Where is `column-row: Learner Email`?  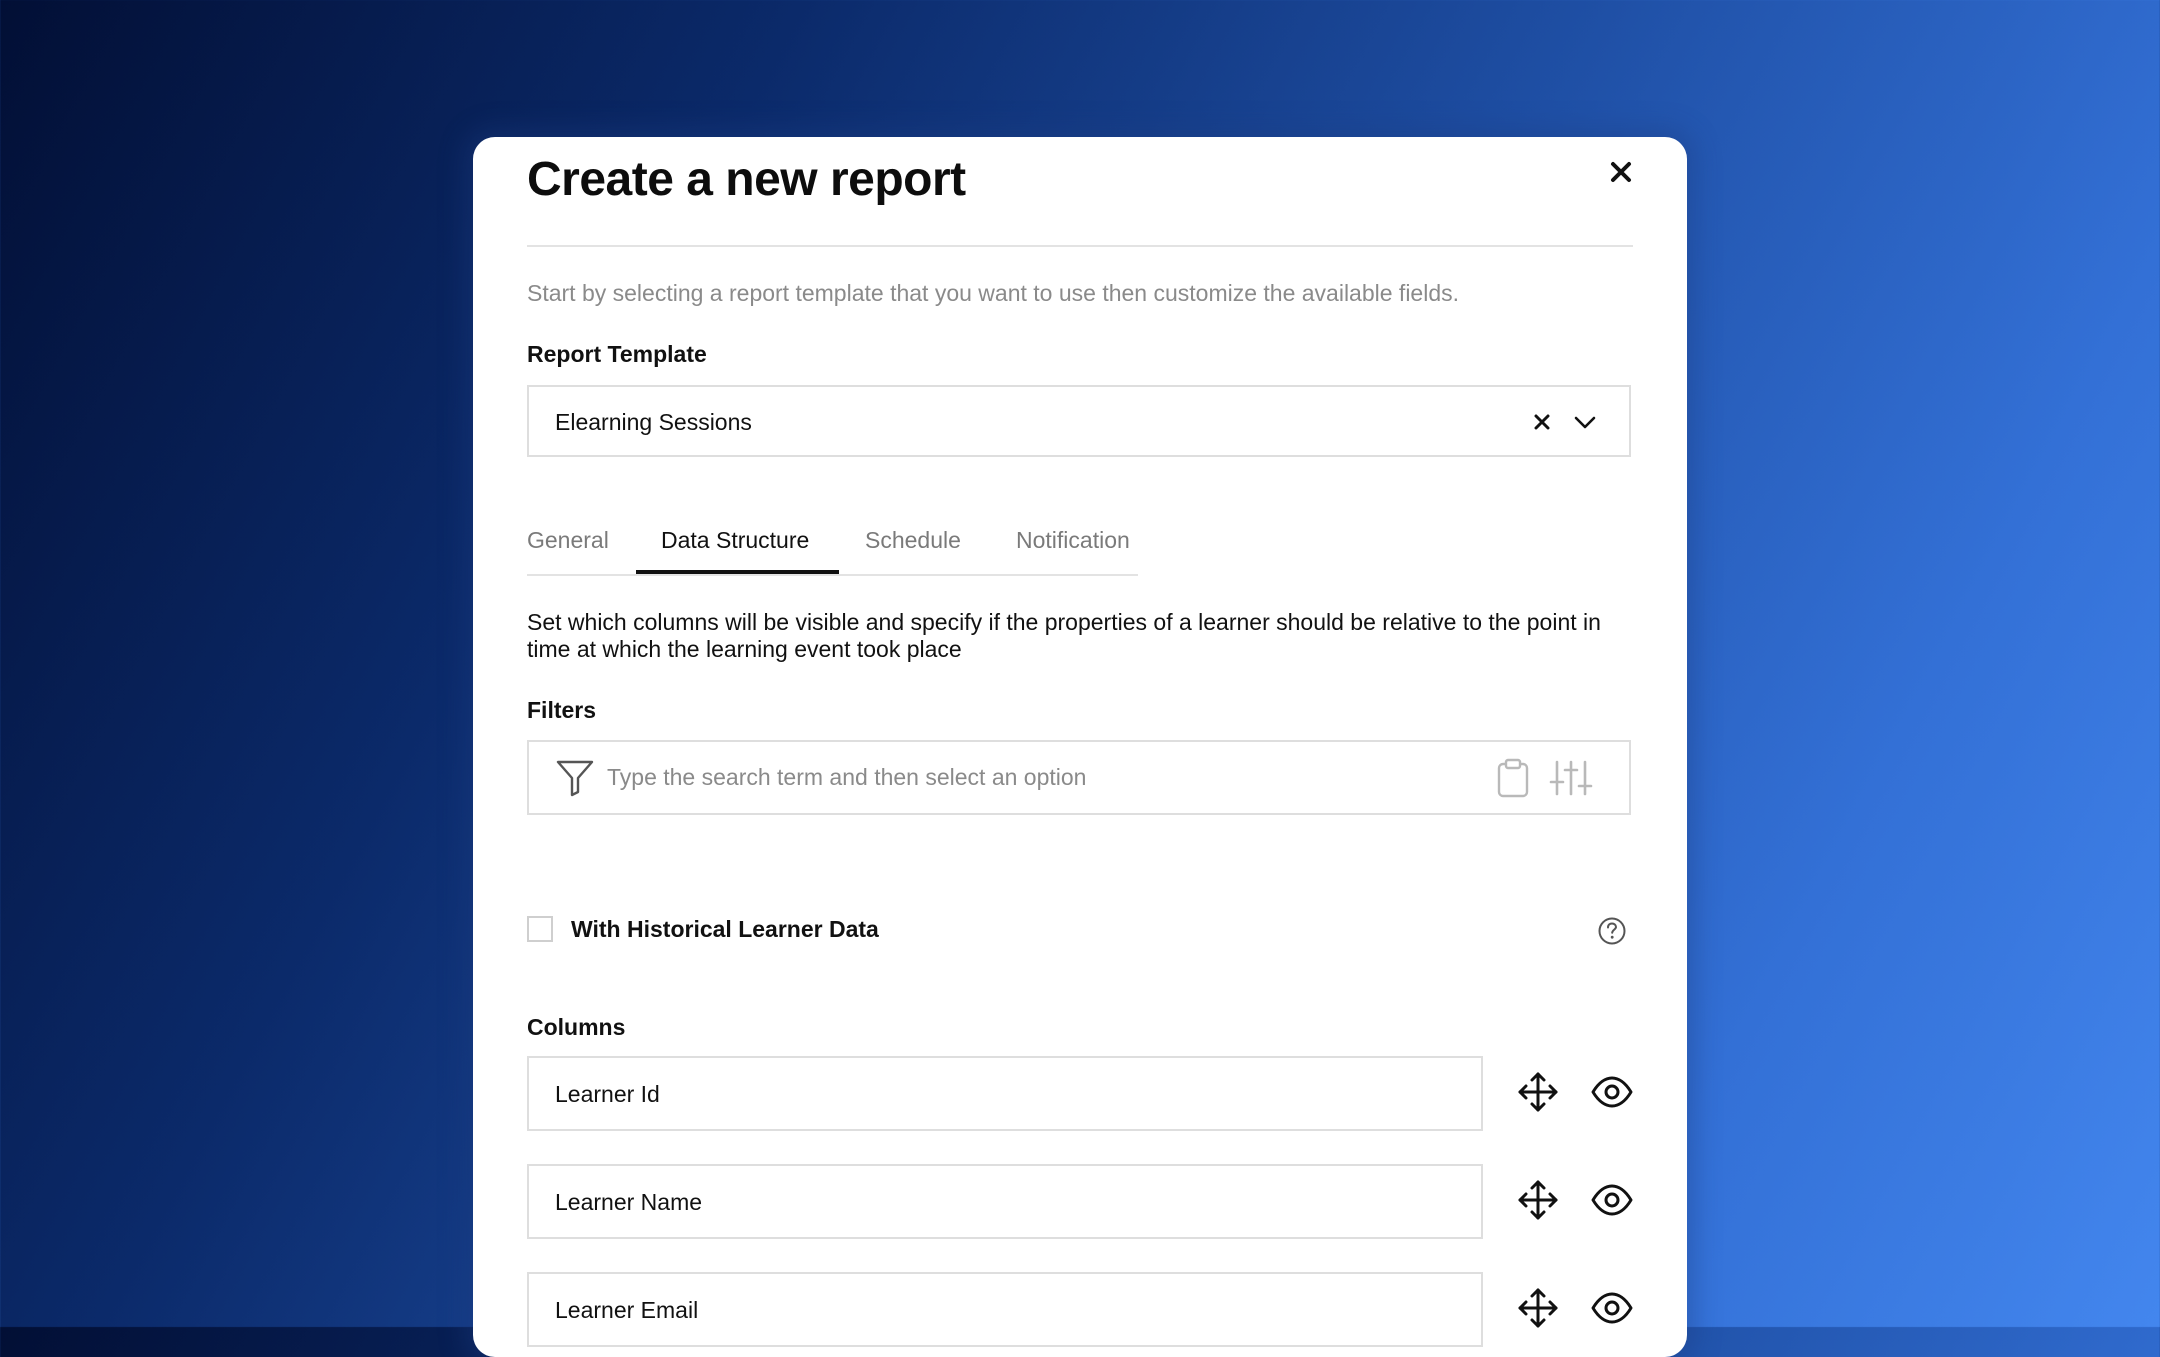
column-row: Learner Email is located at coordinates (1080, 1309).